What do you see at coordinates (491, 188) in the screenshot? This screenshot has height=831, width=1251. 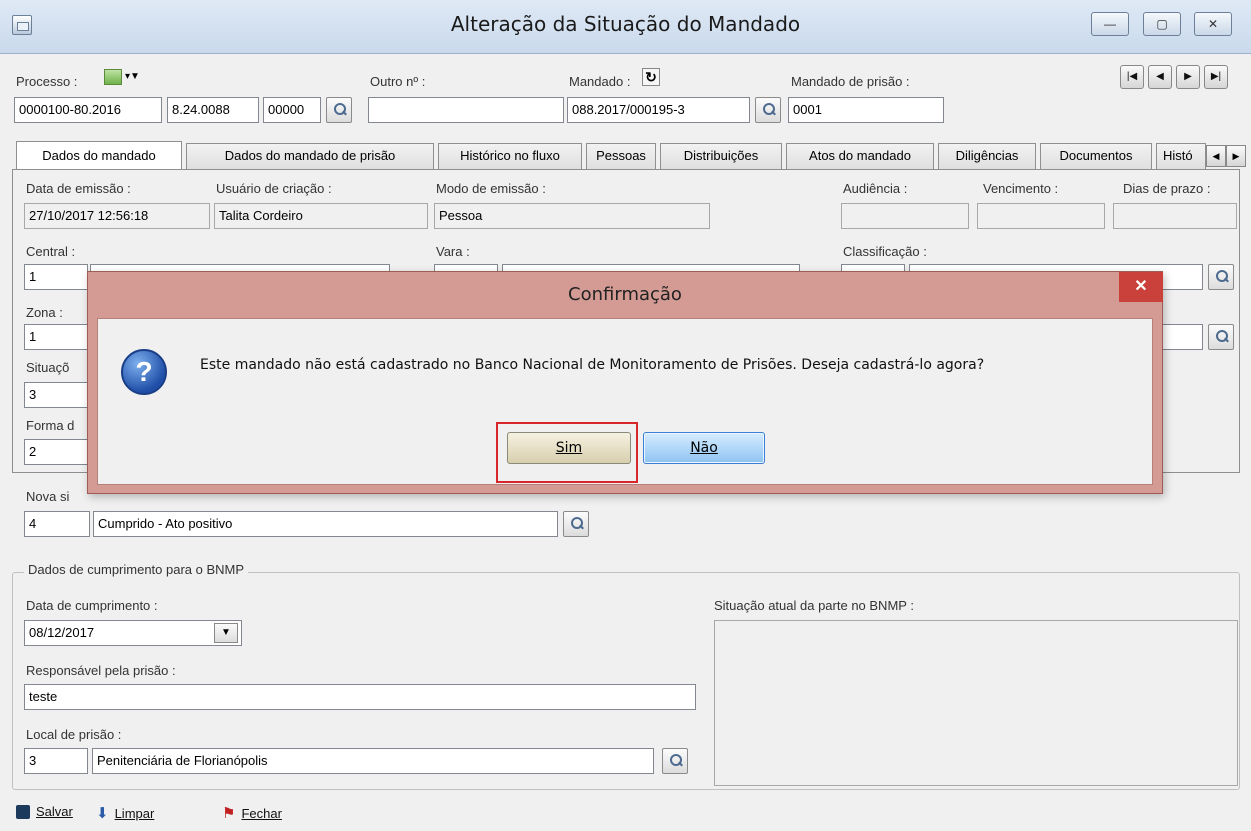 I see `modo-emissao-label: Modo de emissão :` at bounding box center [491, 188].